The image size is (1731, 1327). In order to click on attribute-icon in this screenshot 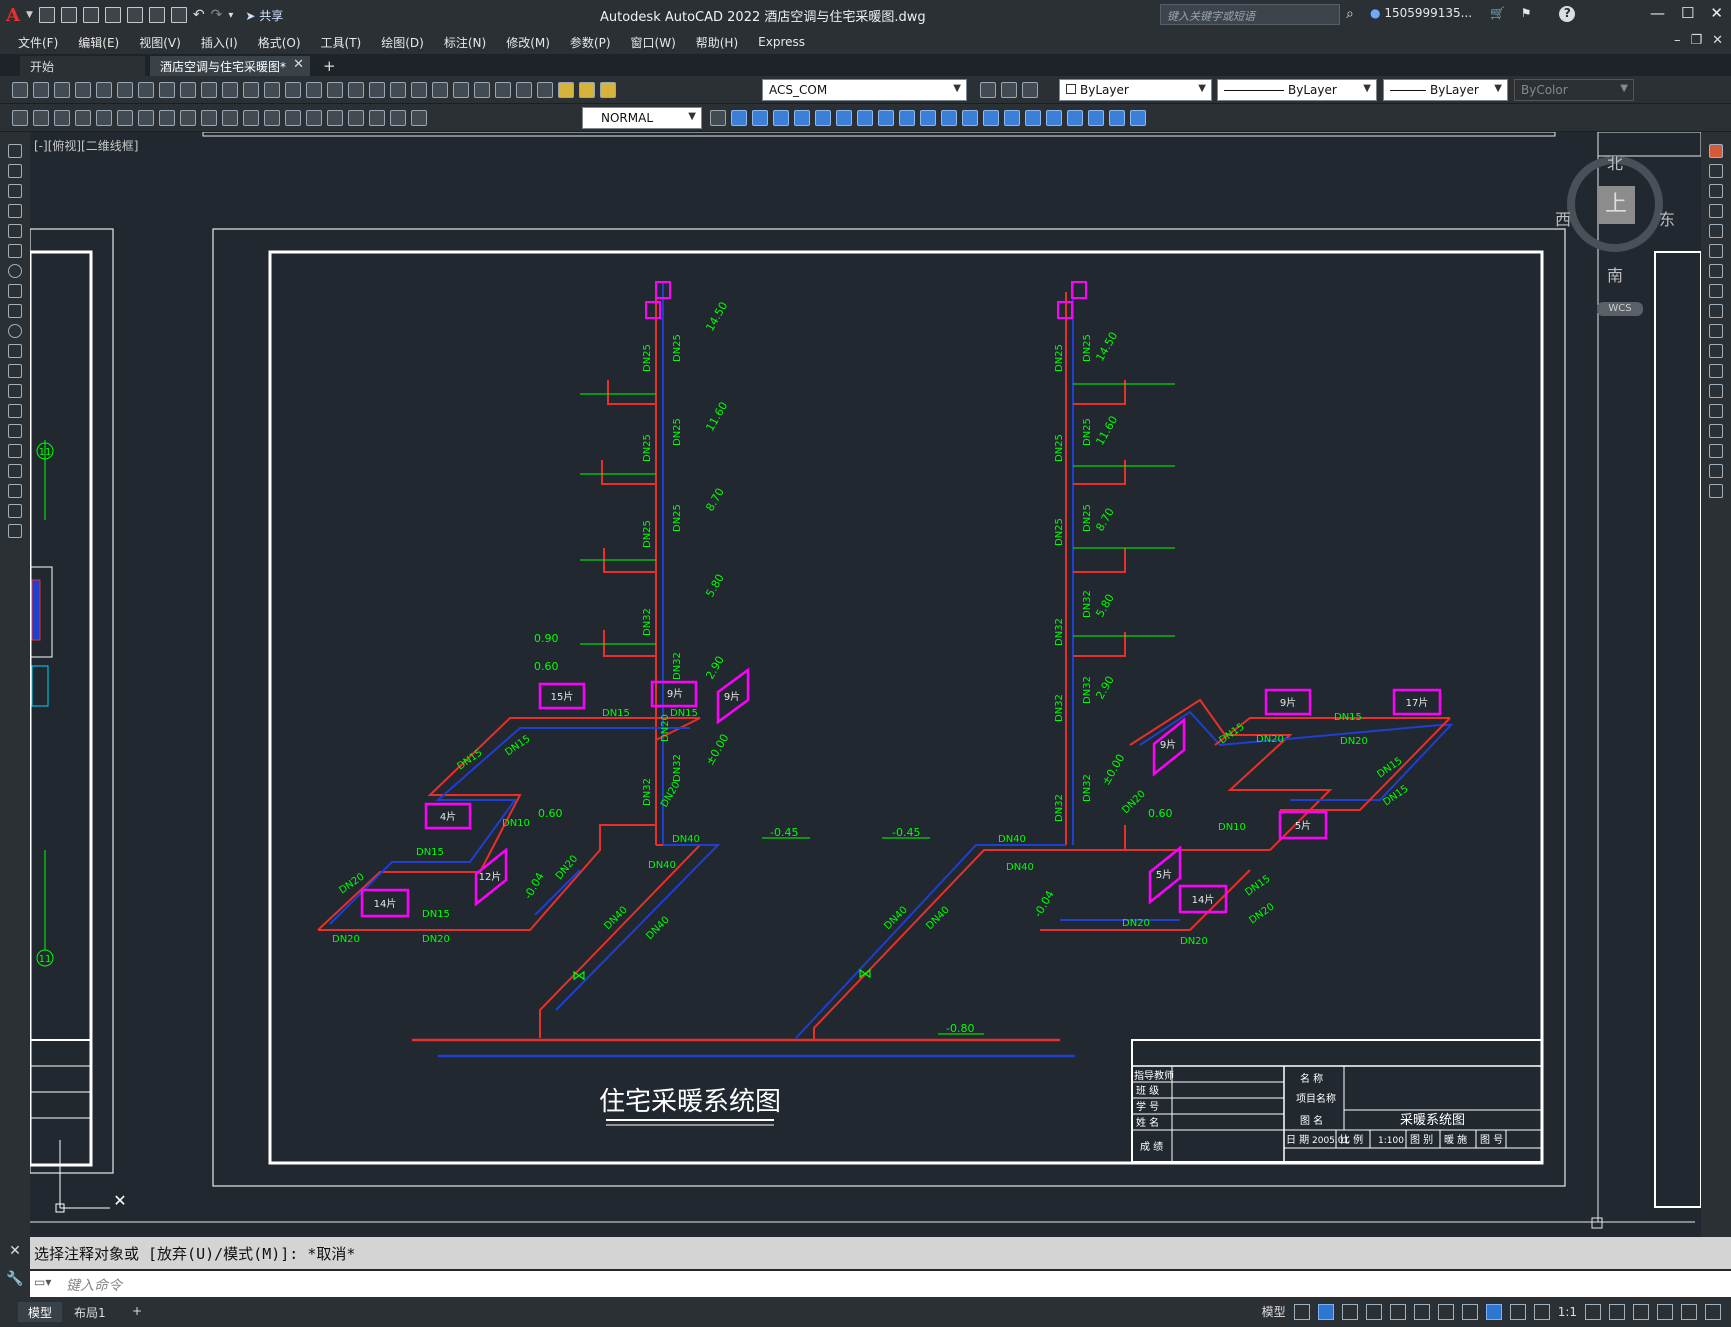, I will do `click(1096, 118)`.